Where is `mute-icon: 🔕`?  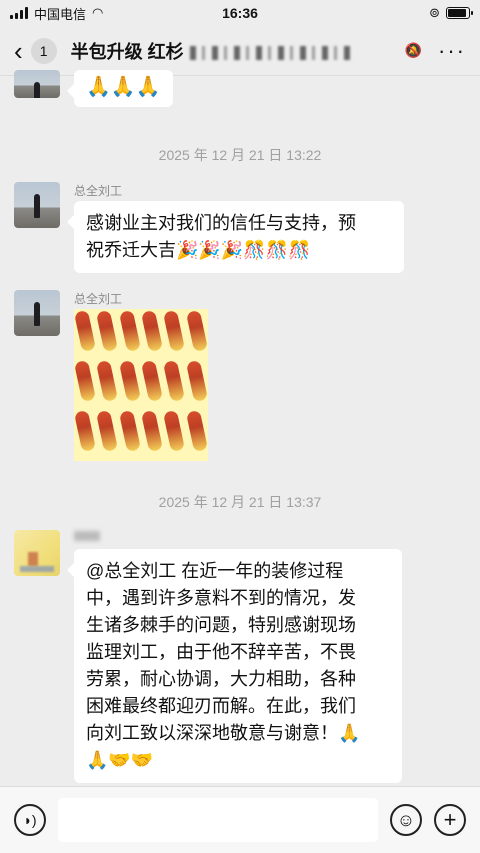 mute-icon: 🔕 is located at coordinates (413, 50).